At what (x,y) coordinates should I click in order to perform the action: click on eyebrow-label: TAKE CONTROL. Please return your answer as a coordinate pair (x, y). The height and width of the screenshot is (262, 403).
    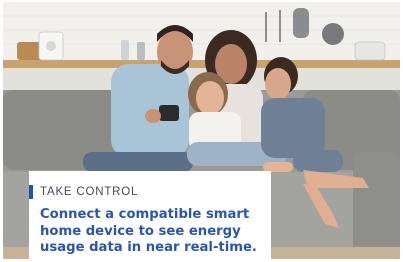
    Looking at the image, I should click on (89, 192).